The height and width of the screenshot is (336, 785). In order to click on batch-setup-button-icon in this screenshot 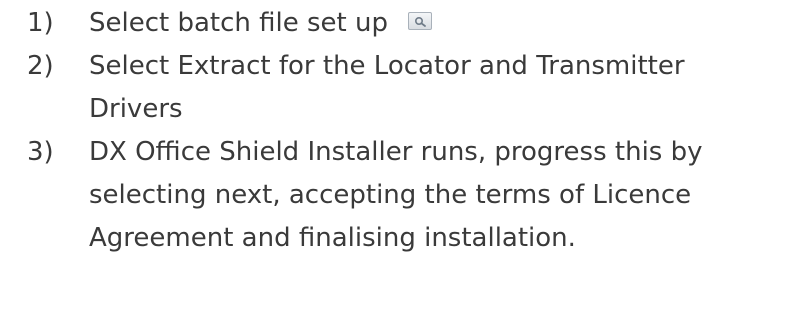, I will do `click(420, 20)`.